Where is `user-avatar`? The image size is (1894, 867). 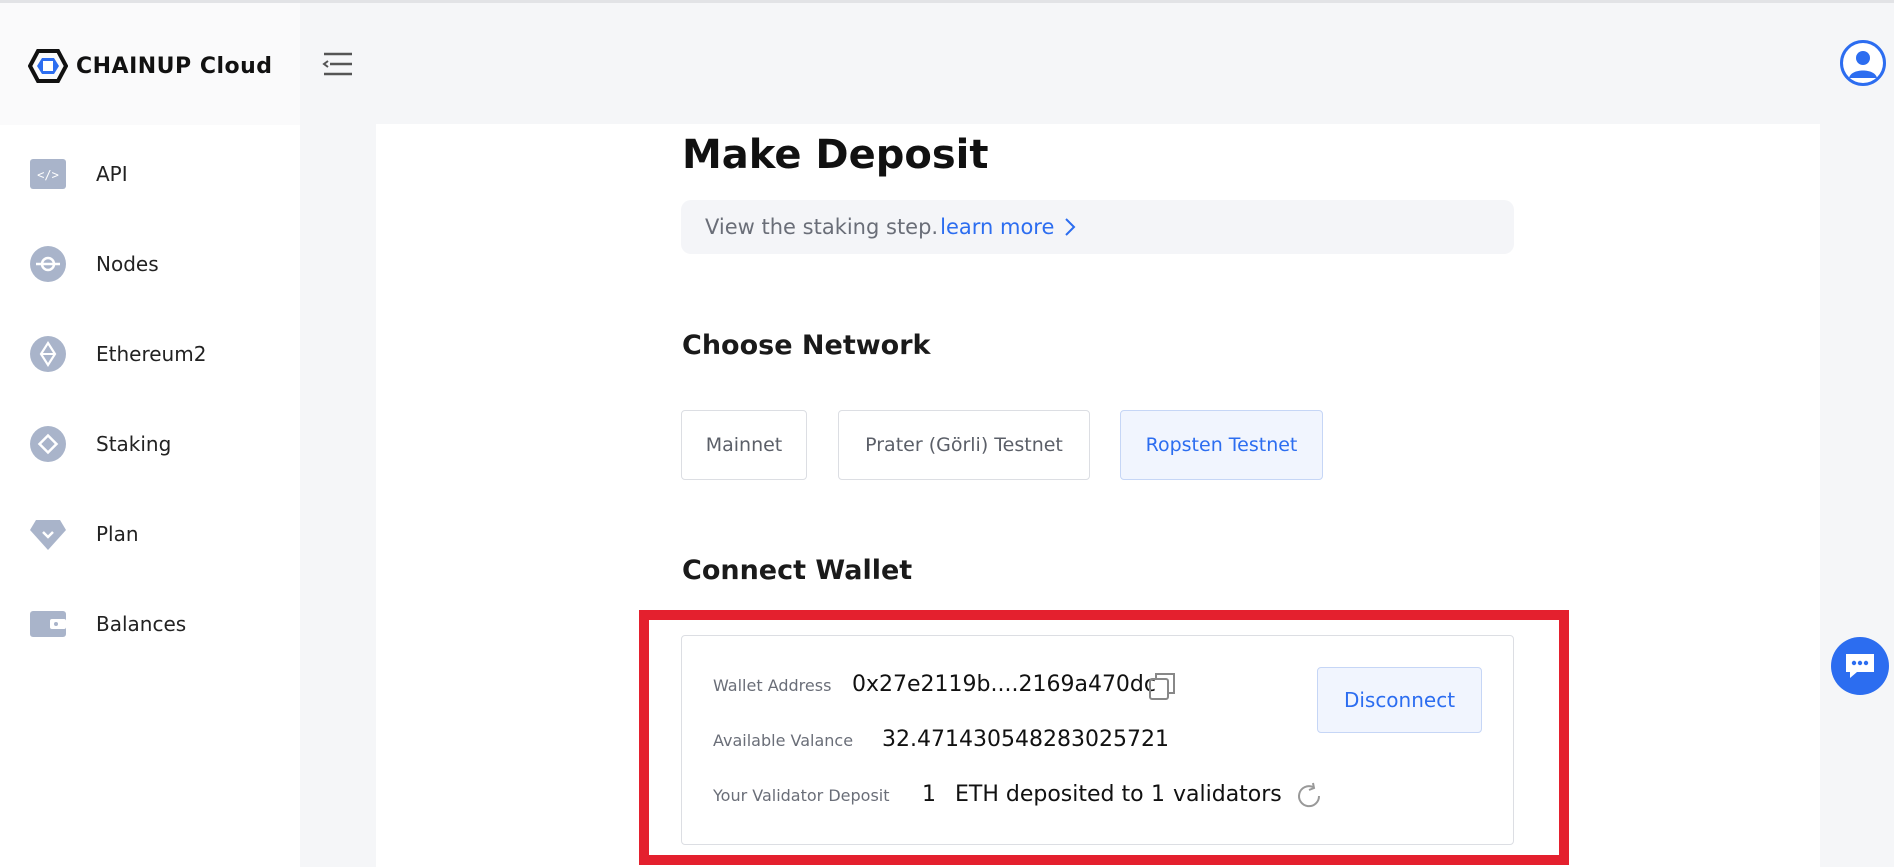 user-avatar is located at coordinates (1863, 63).